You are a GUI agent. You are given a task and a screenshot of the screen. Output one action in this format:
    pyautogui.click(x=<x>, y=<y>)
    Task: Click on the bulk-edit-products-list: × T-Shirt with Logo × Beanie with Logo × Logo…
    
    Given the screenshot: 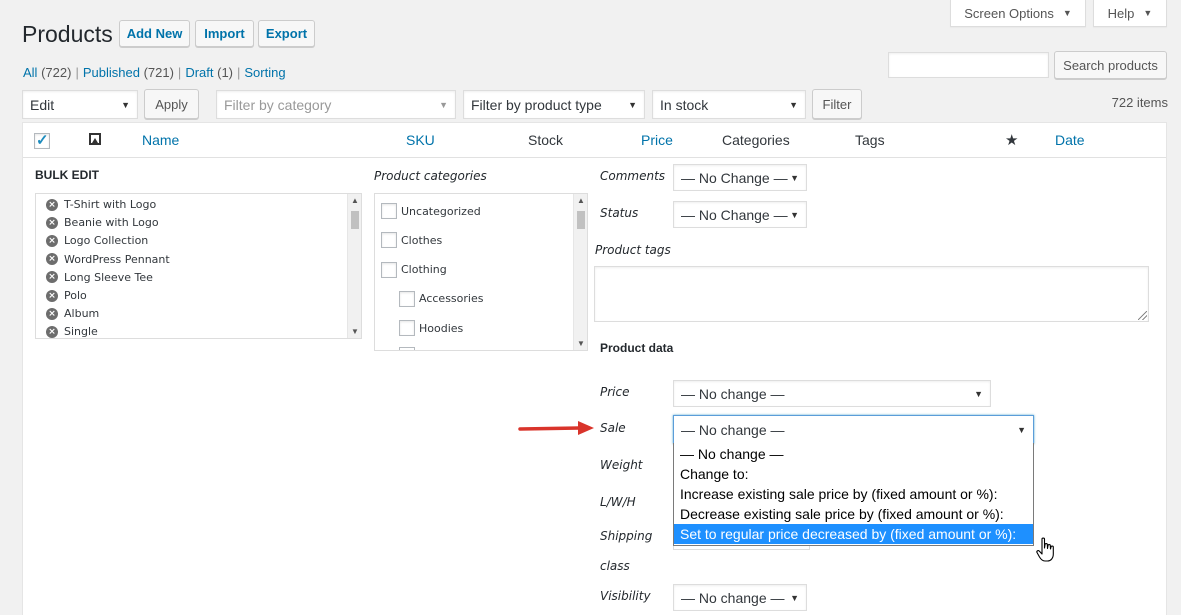 What is the action you would take?
    pyautogui.click(x=198, y=266)
    